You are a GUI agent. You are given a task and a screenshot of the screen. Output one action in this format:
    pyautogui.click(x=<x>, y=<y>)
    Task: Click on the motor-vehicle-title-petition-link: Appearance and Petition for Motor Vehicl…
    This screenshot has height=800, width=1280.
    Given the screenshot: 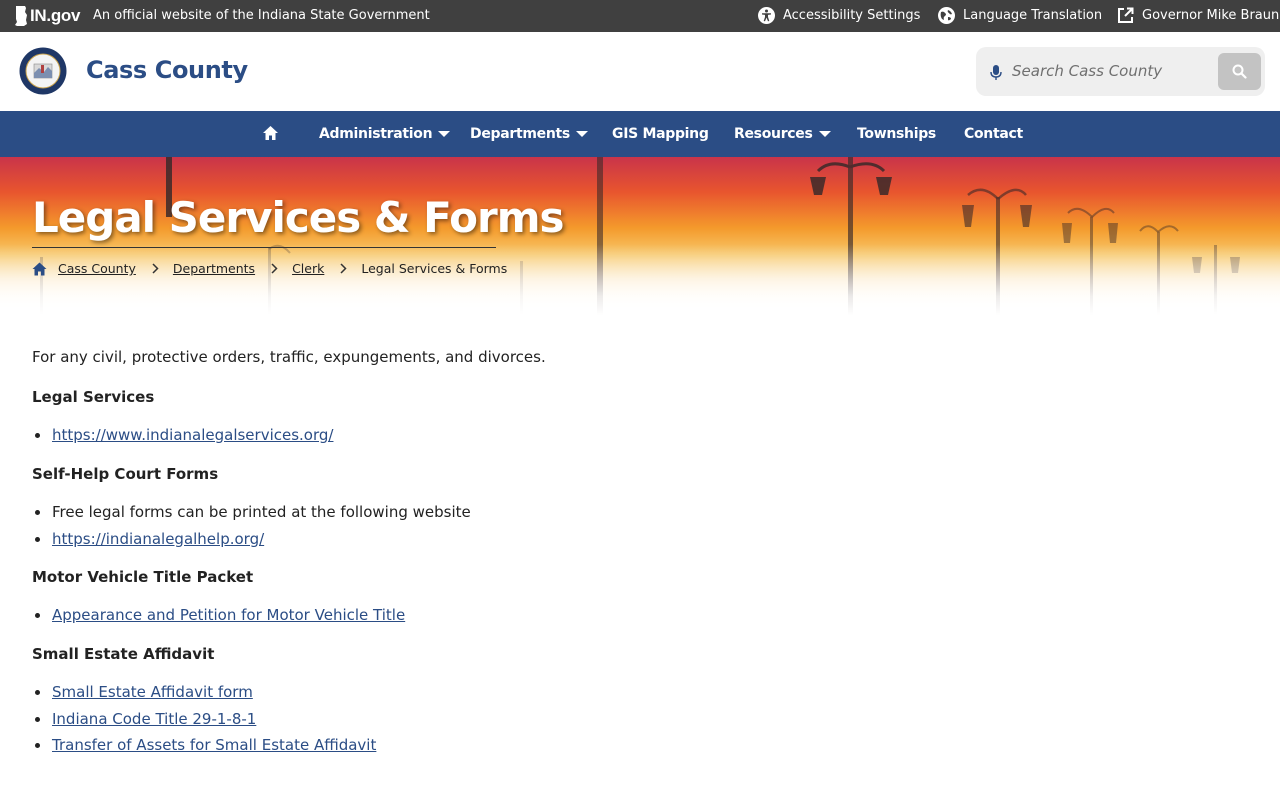 What is the action you would take?
    pyautogui.click(x=228, y=615)
    